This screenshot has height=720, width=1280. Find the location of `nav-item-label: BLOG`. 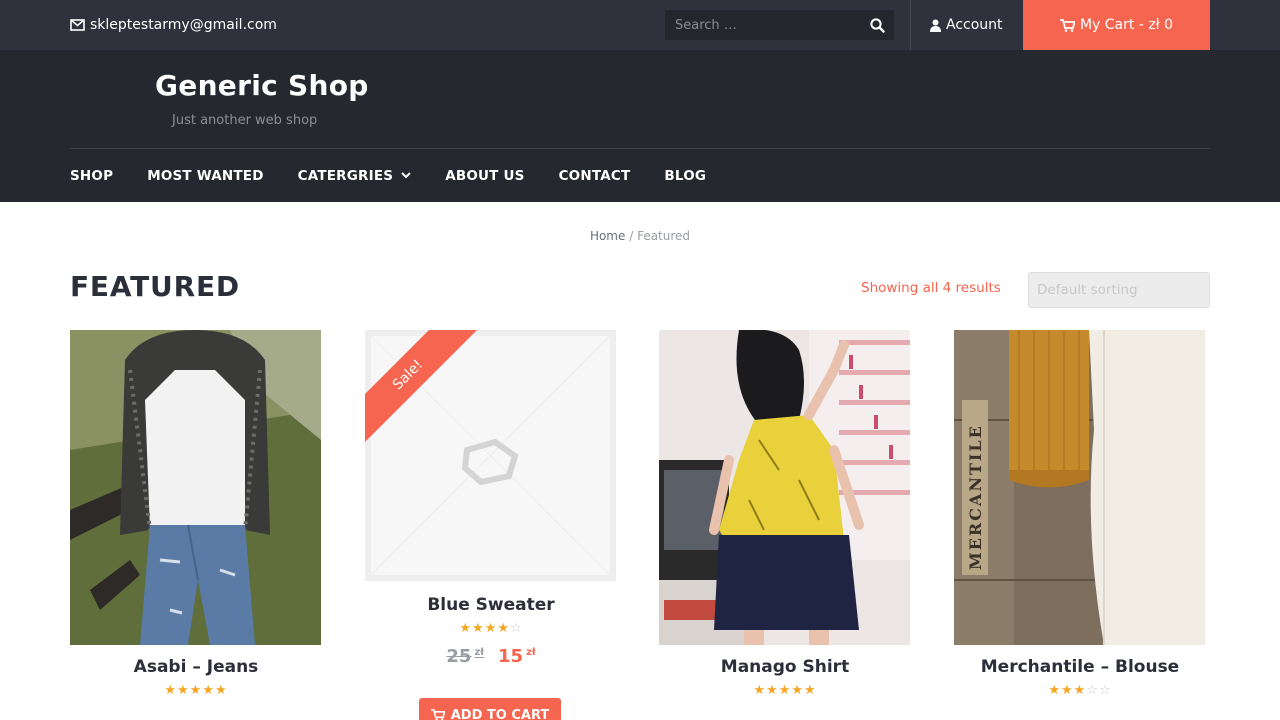

nav-item-label: BLOG is located at coordinates (685, 175).